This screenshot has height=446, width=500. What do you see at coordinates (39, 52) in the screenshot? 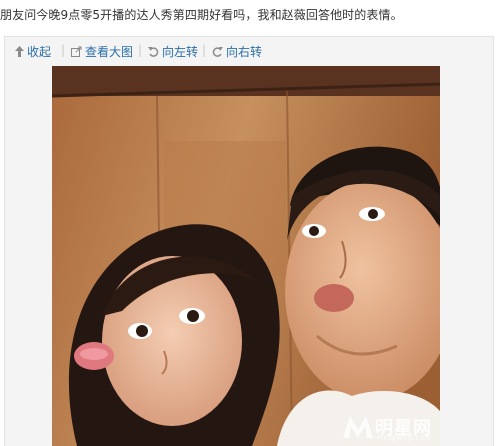
I see `collapse-label: 收起` at bounding box center [39, 52].